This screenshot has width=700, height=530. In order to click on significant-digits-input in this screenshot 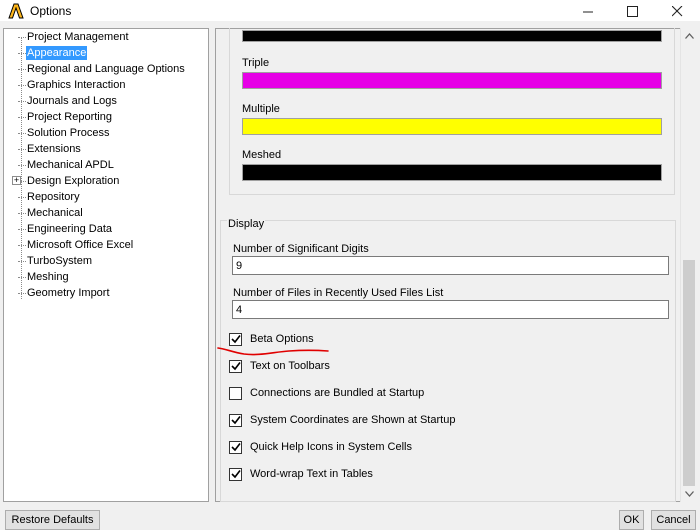, I will do `click(450, 265)`.